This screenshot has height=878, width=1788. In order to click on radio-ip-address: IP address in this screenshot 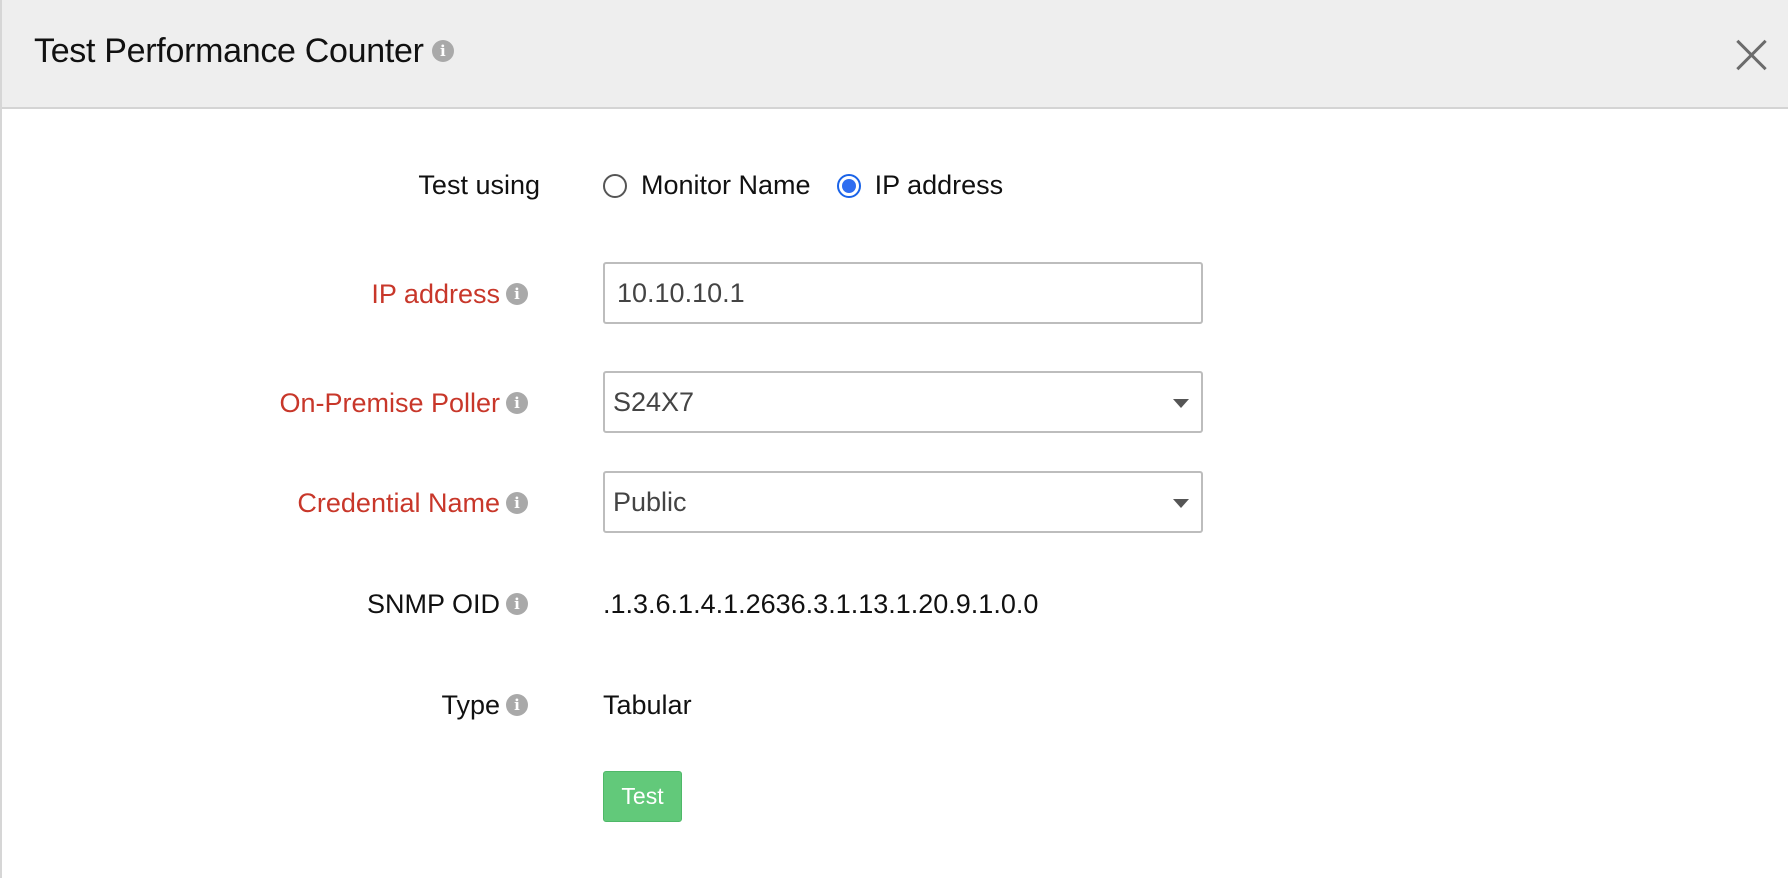, I will do `click(920, 185)`.